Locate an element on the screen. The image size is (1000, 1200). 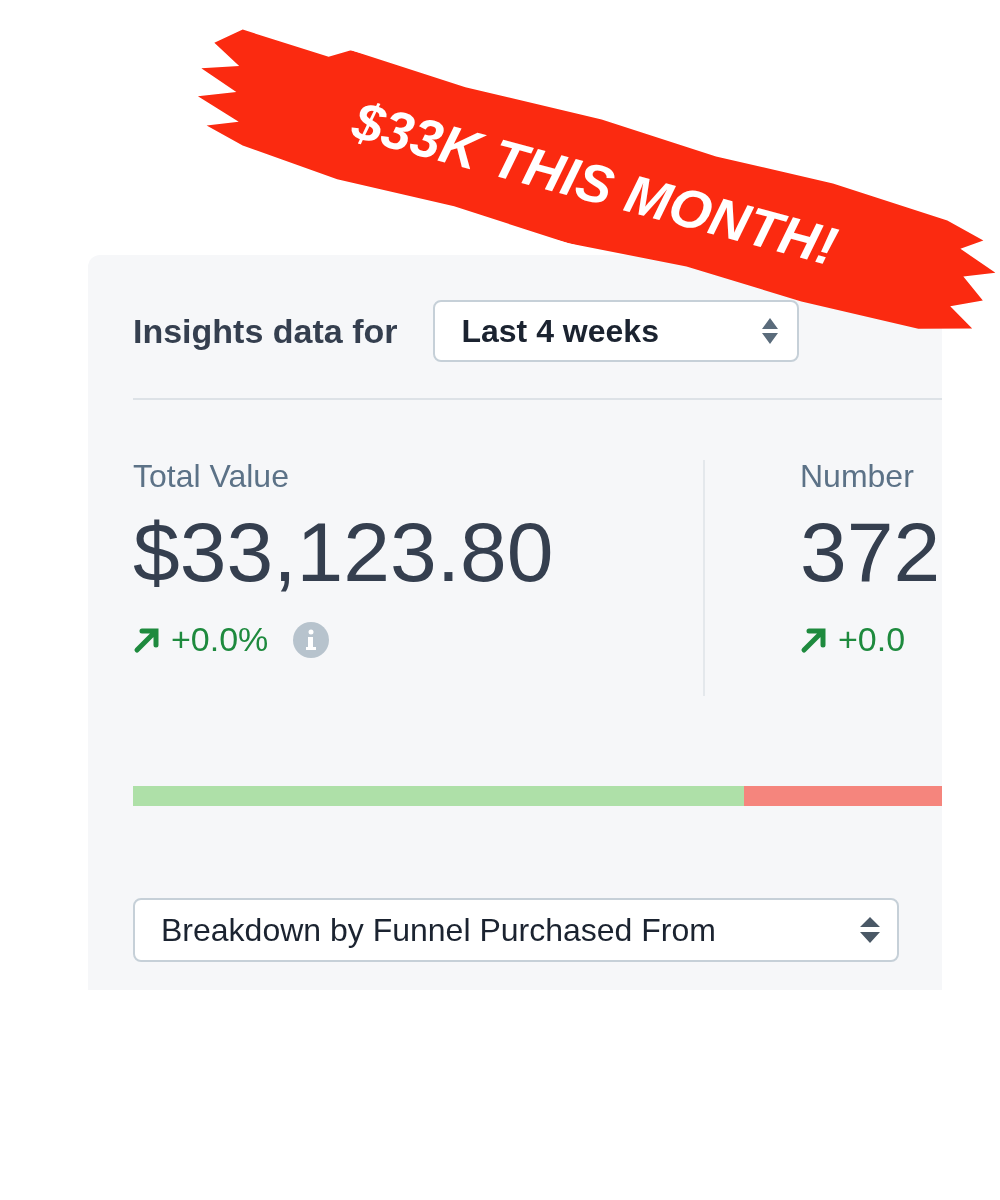
change-value: +0.0 is located at coordinates (872, 639).